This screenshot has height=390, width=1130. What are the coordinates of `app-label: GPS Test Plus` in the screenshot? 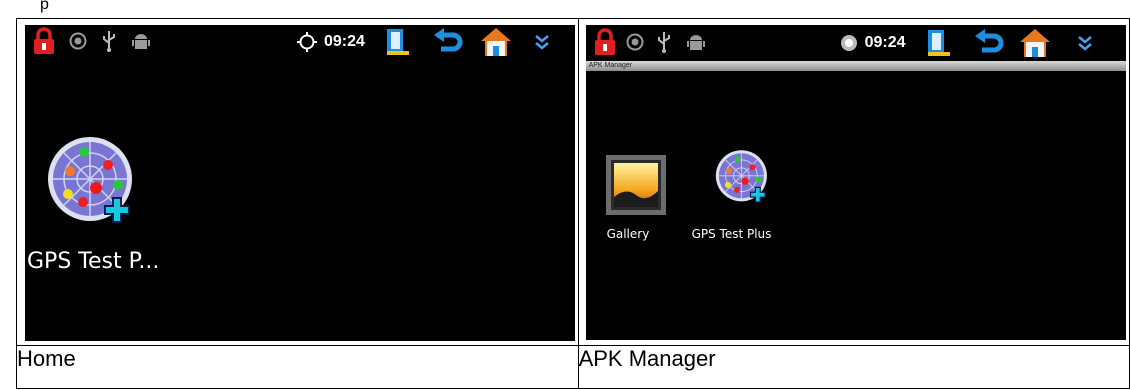 It's located at (731, 234).